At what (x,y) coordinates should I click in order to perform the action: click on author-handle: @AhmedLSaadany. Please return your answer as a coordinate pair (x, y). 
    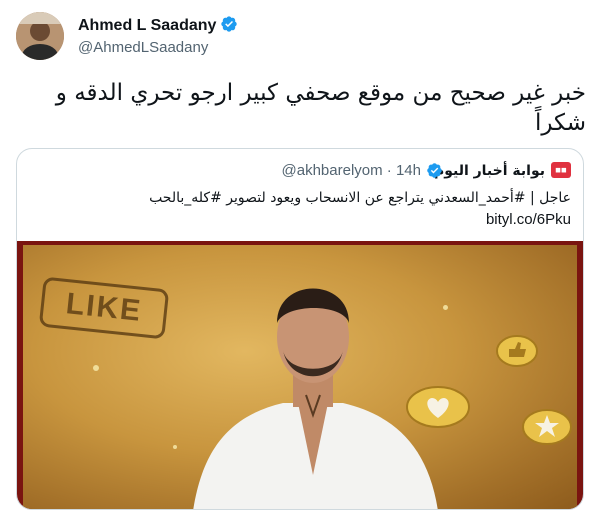
    Looking at the image, I should click on (158, 48).